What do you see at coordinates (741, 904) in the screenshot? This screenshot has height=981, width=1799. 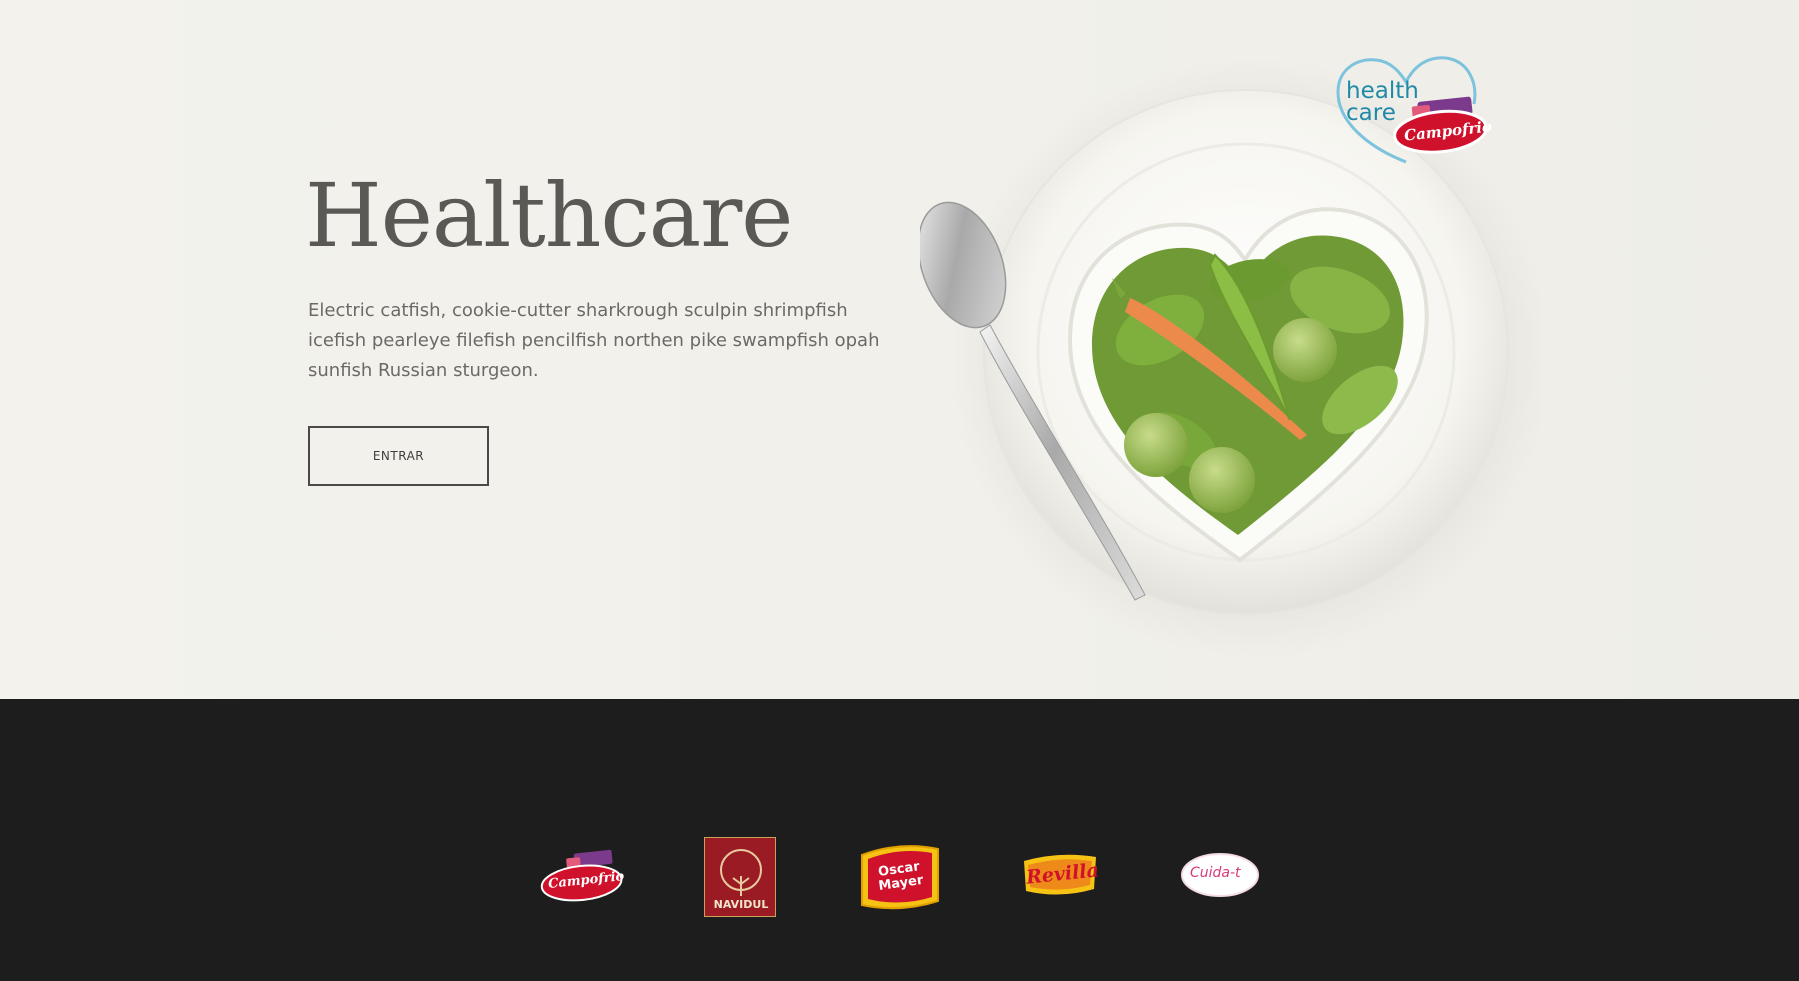 I see `brand-label: NAVIDUL` at bounding box center [741, 904].